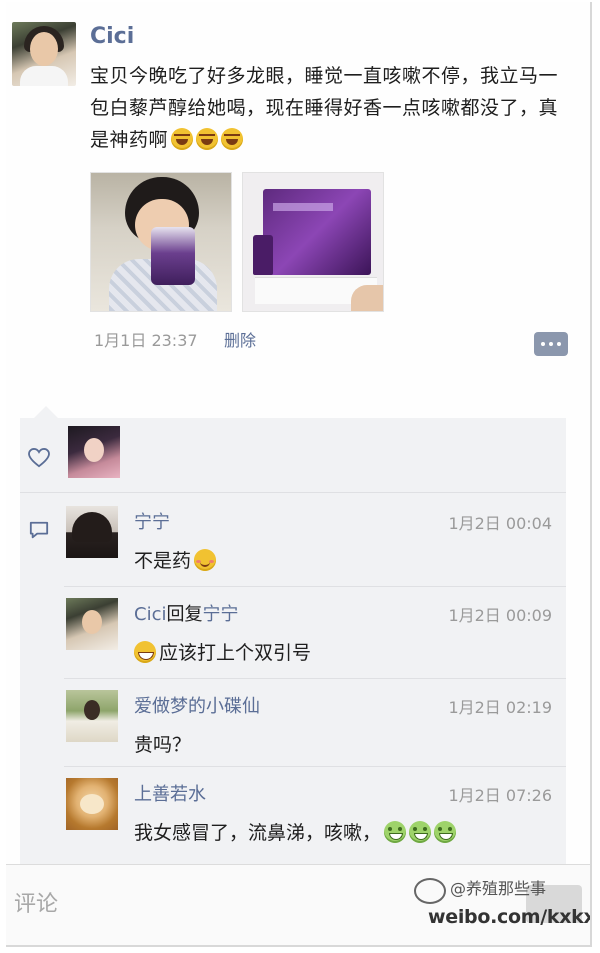 The image size is (600, 953). Describe the element at coordinates (94, 452) in the screenshot. I see `liker-avatar` at that location.